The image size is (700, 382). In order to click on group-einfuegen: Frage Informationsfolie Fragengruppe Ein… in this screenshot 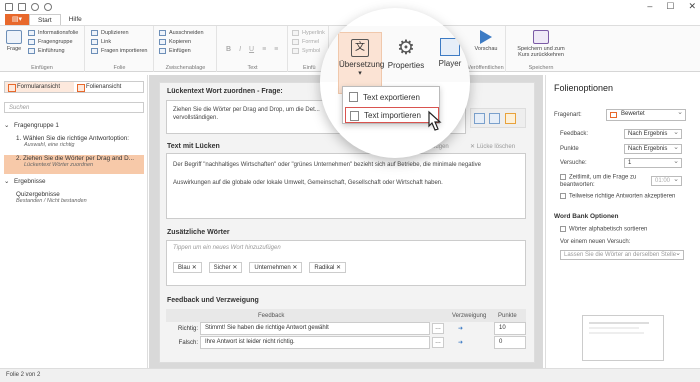, I will do `click(42, 49)`.